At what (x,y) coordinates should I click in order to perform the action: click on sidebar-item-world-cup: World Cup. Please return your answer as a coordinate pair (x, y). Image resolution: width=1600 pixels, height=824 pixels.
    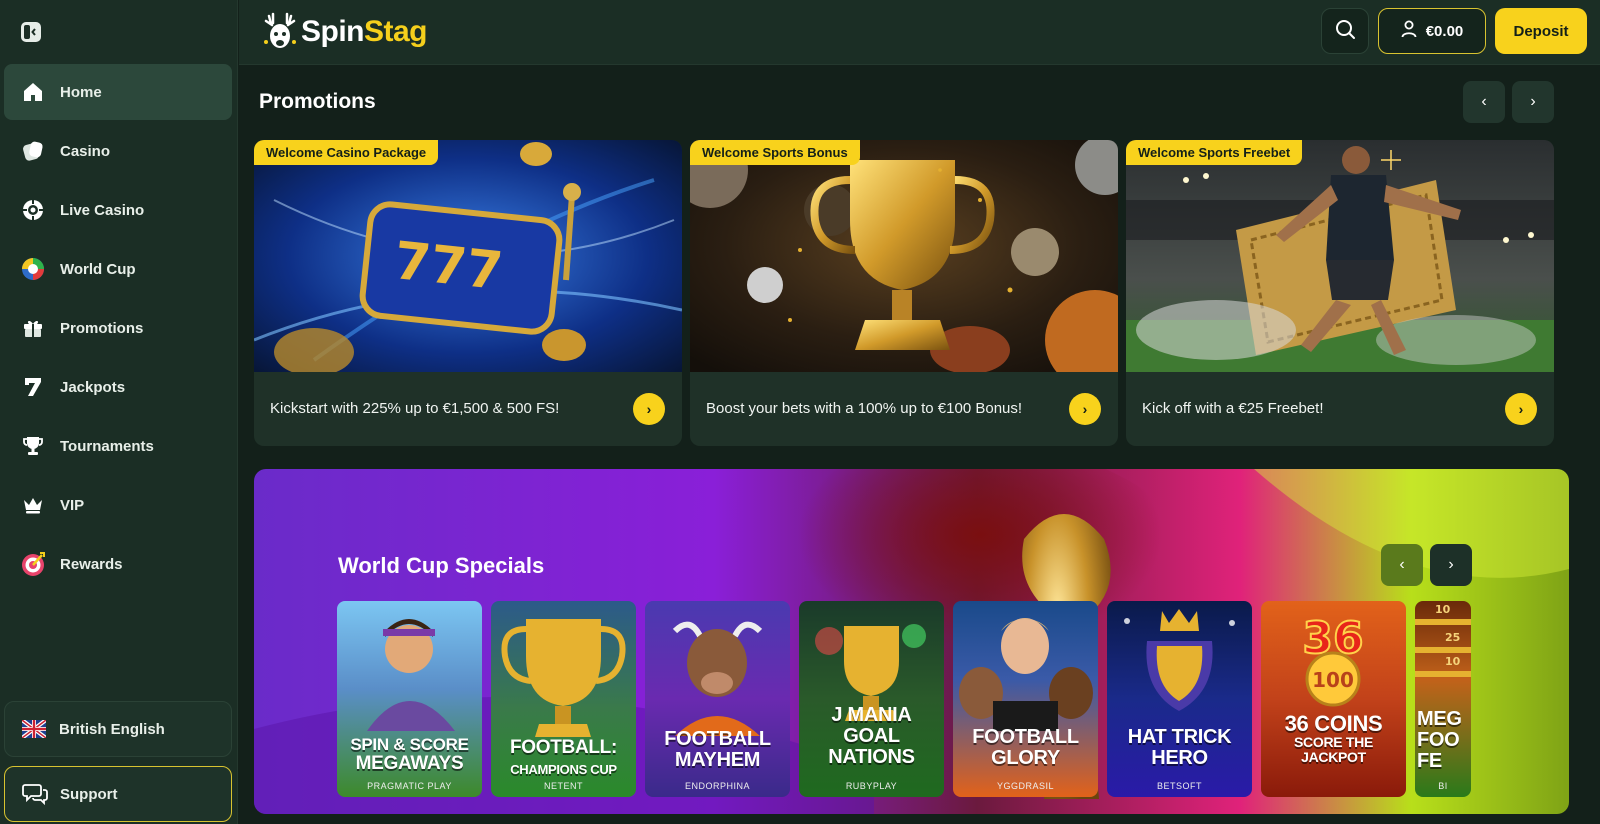
    Looking at the image, I should click on (118, 269).